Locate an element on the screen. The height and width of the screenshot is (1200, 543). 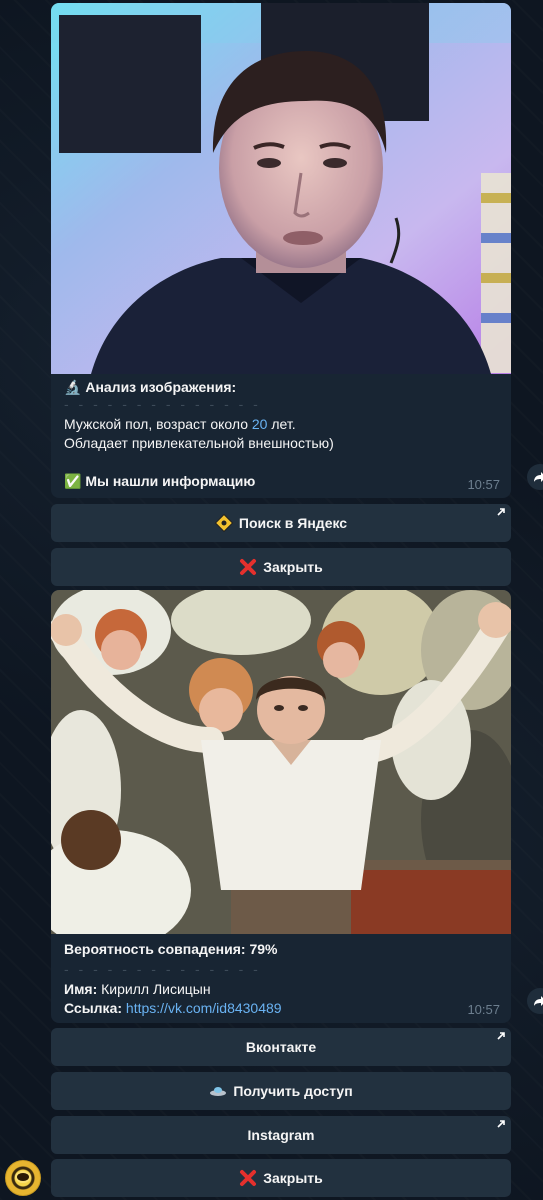
vkontakte-label: Вконтакте is located at coordinates (281, 1047).